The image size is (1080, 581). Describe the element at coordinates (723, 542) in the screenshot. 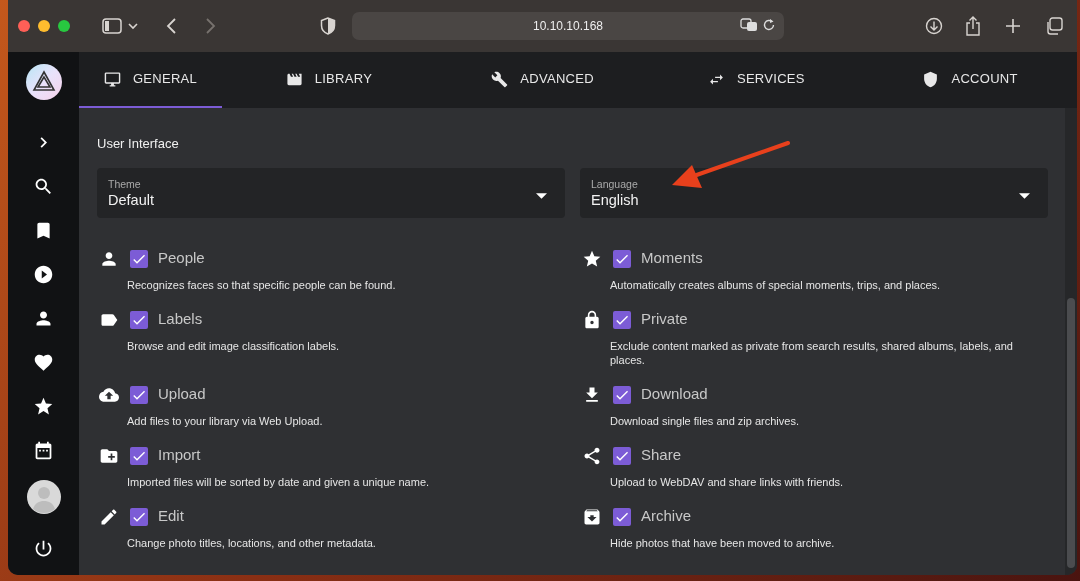

I see `feature-description: Hide photos that have been moved to archive.` at that location.